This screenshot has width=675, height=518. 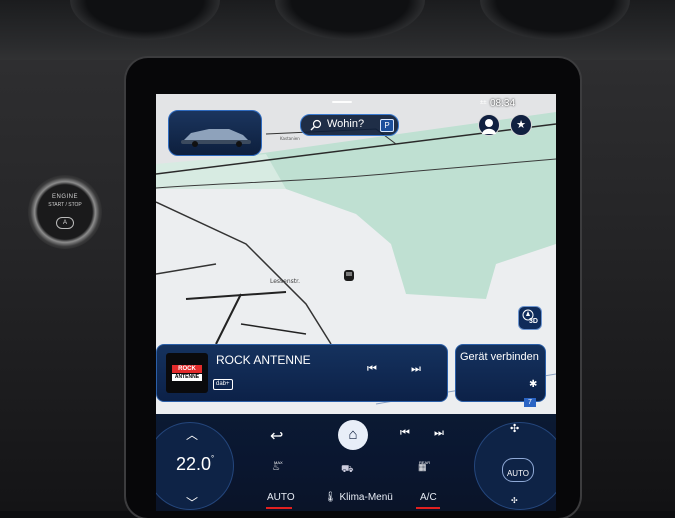 I want to click on clock: 08:34, so click(x=503, y=103).